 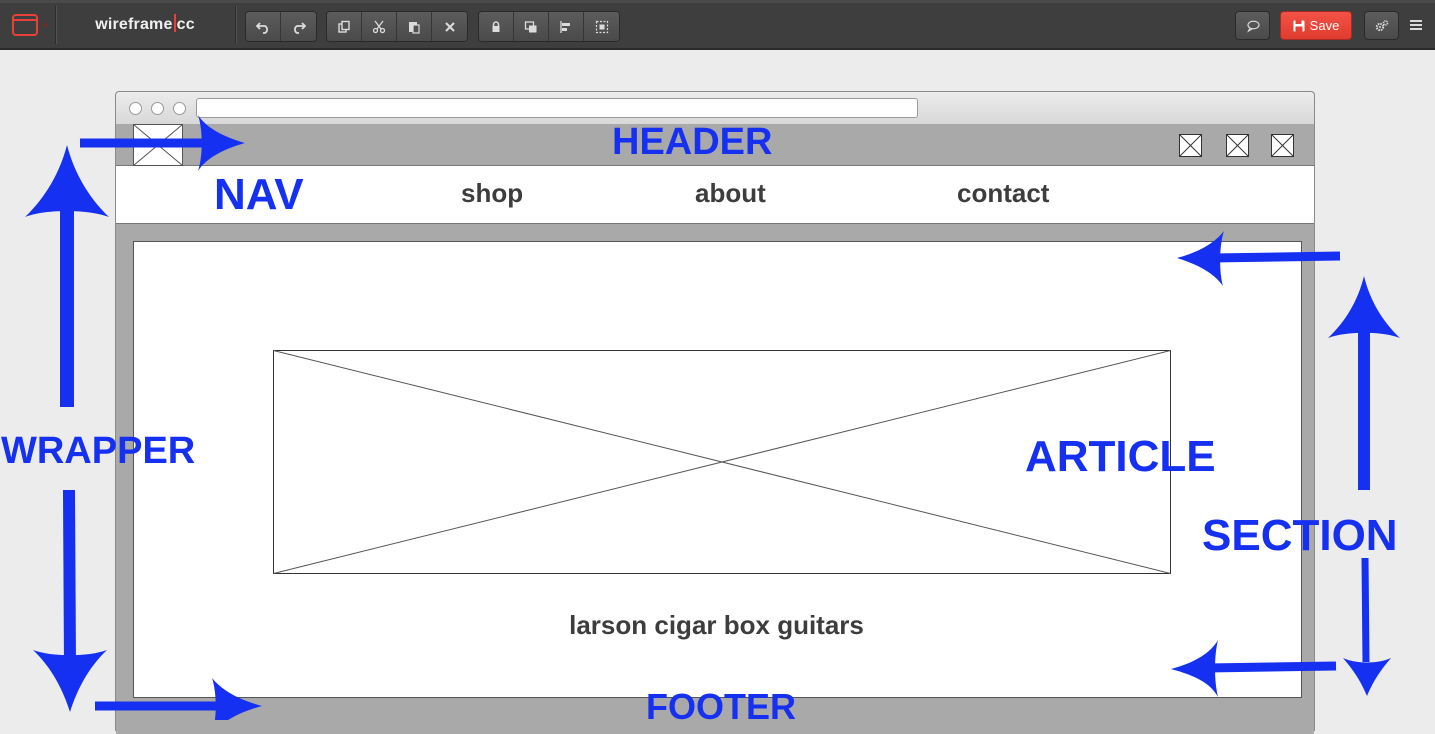 I want to click on bring-front-icon, so click(x=530, y=26).